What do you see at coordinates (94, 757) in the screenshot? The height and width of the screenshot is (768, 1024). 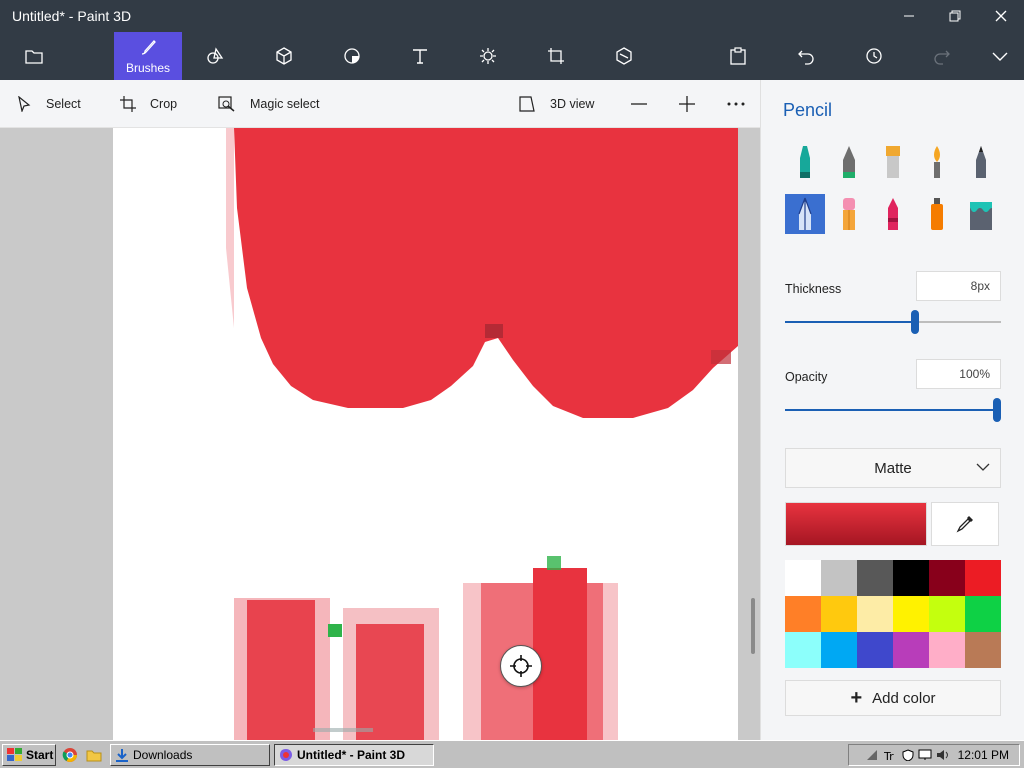 I see `explorer-quicklaunch-icon` at bounding box center [94, 757].